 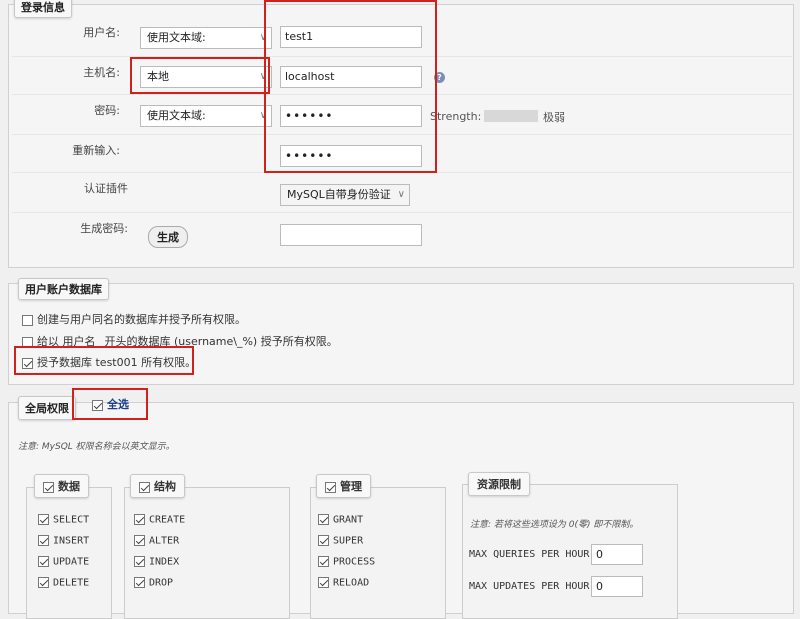 What do you see at coordinates (348, 541) in the screenshot?
I see `priv-label: SUPER` at bounding box center [348, 541].